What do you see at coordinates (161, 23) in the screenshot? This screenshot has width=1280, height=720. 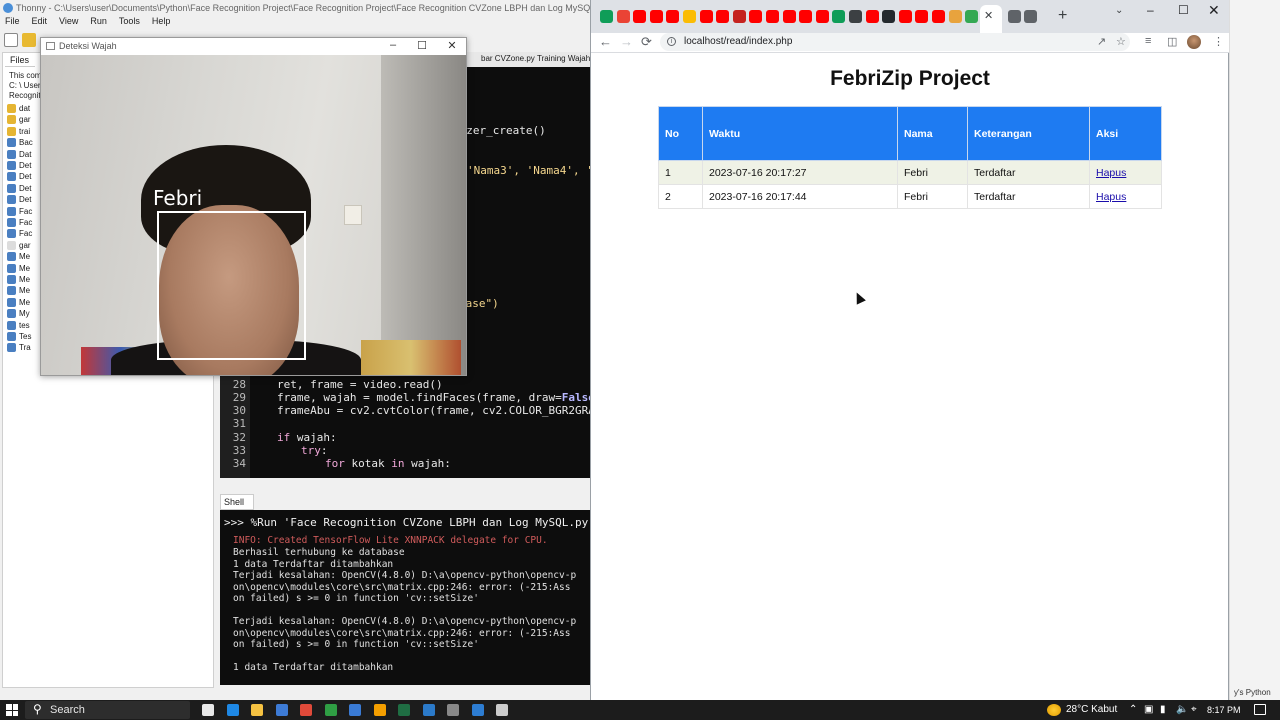 I see `menu-help: Help` at bounding box center [161, 23].